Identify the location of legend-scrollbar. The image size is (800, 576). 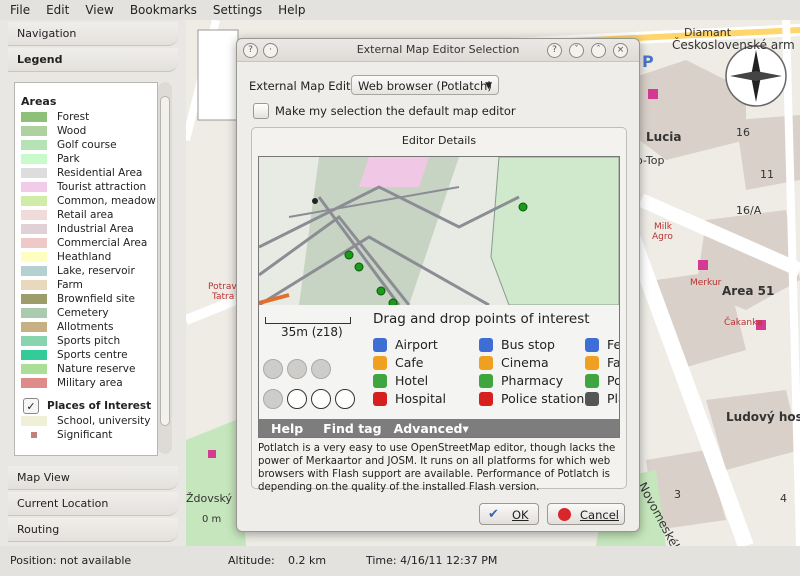
(165, 268).